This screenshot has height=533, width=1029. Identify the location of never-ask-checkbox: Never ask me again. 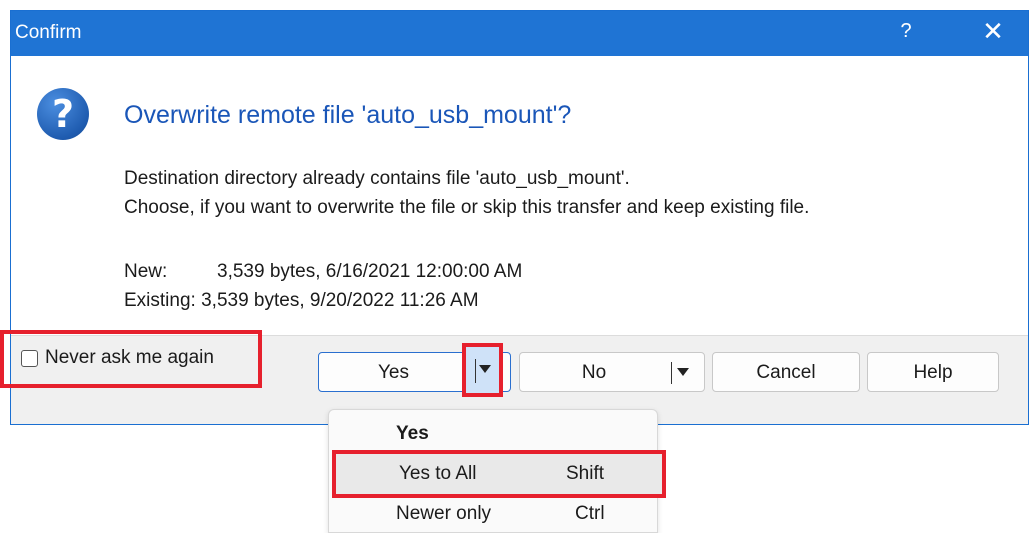
(131, 359).